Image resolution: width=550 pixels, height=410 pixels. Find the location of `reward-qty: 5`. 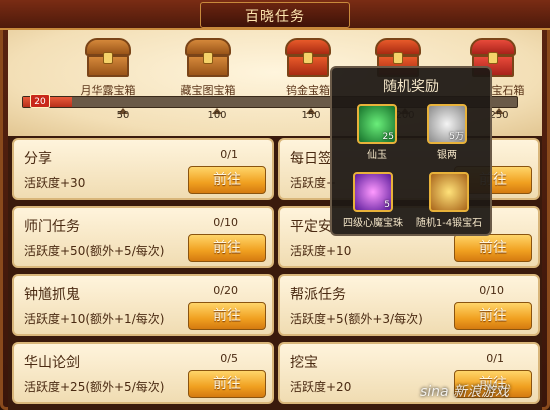

reward-qty: 5 is located at coordinates (387, 205).